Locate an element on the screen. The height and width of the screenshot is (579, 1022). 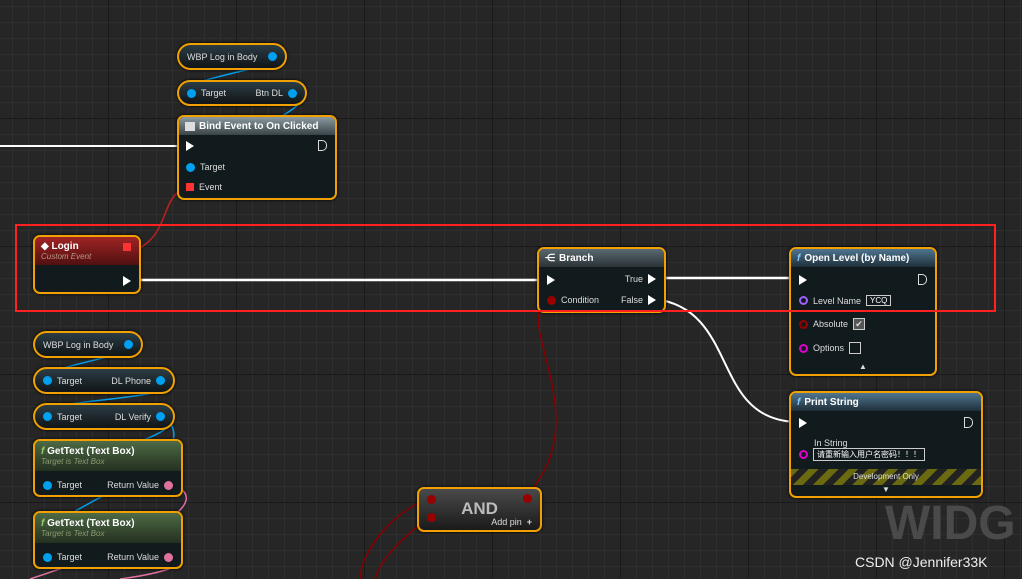
title-row: ◆ Login is located at coordinates (60, 246).